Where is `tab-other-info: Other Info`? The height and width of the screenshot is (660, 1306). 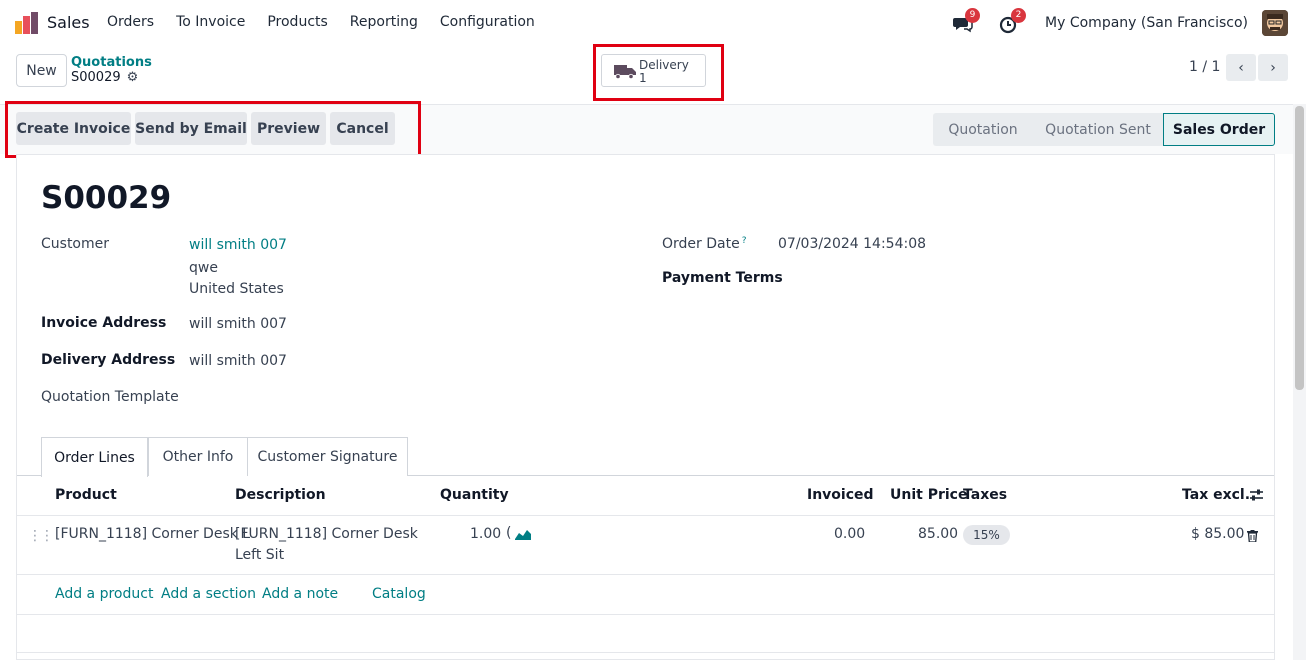 tab-other-info: Other Info is located at coordinates (198, 456).